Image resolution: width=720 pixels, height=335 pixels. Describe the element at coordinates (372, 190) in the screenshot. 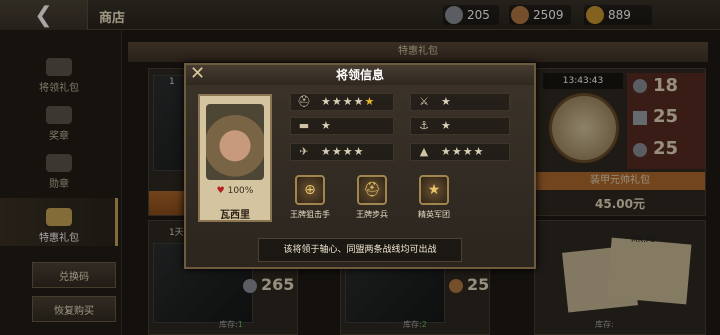

I see `infantry-icon: ⛑` at that location.